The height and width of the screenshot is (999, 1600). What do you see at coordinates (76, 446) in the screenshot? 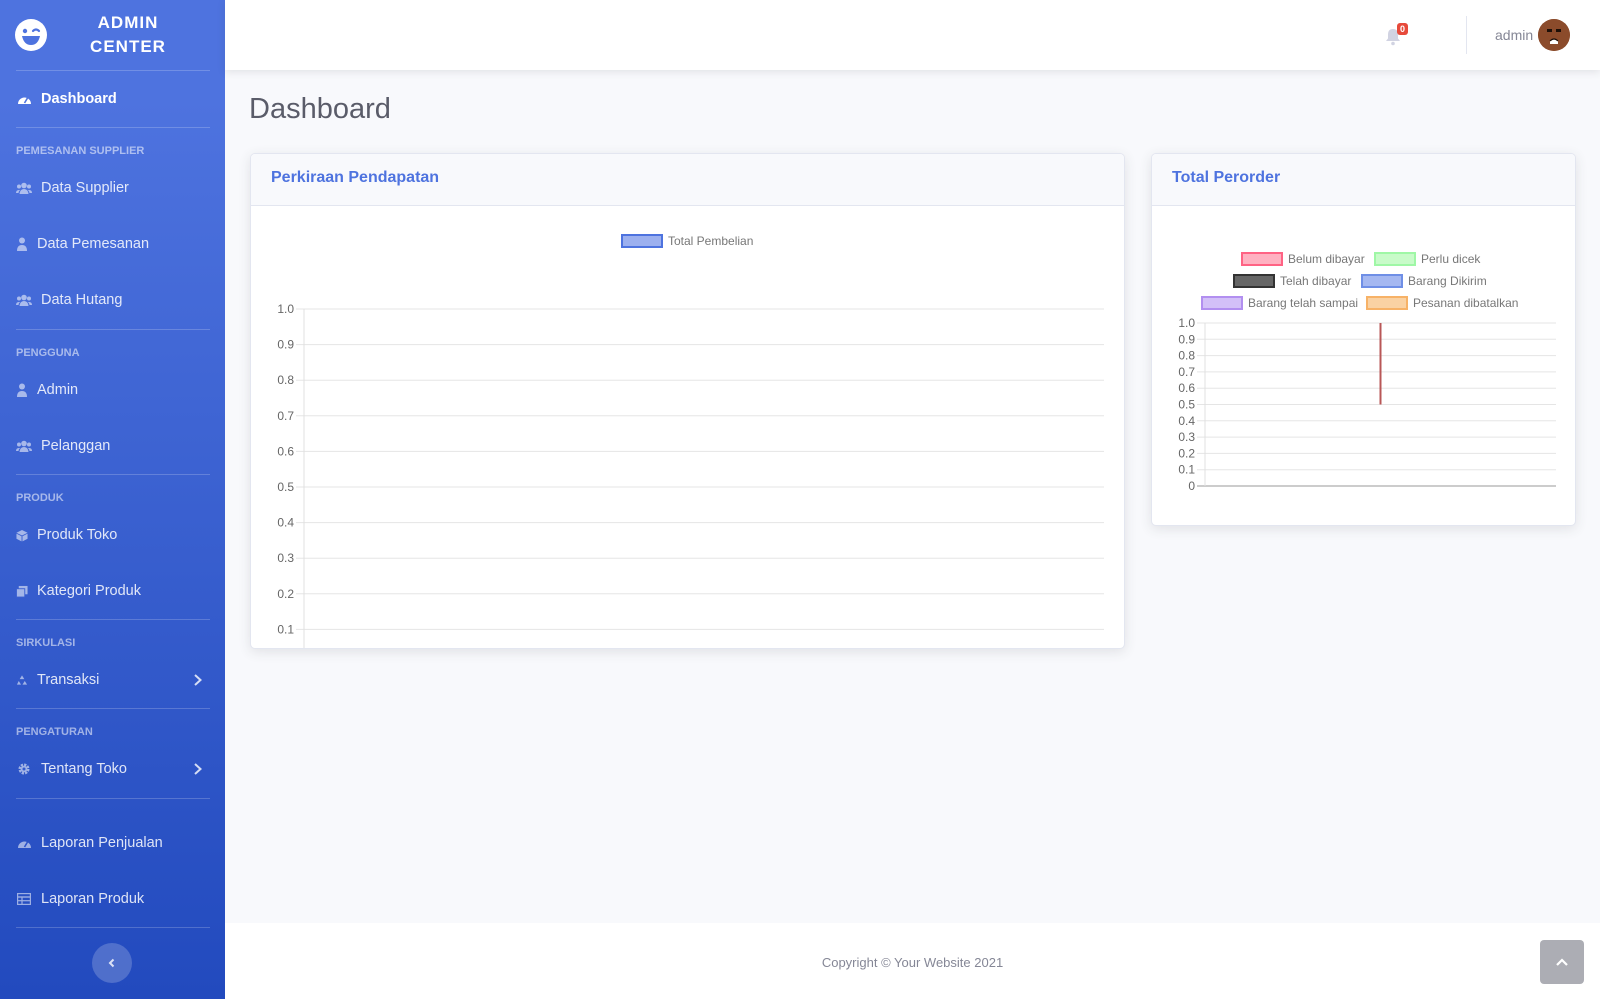
I see `sidebar-item-label: Pelanggan` at bounding box center [76, 446].